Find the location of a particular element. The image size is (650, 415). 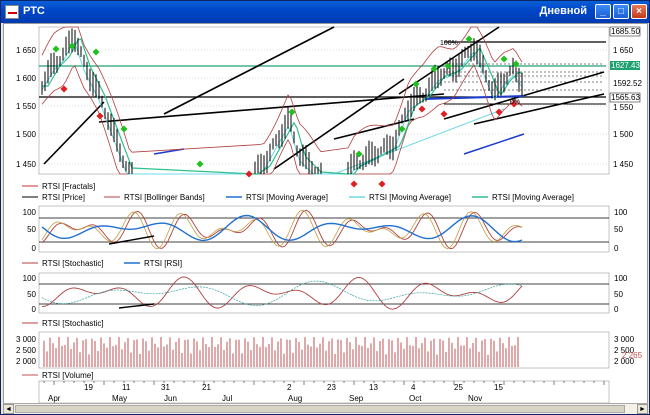

x-month-label: Jun is located at coordinates (170, 398).